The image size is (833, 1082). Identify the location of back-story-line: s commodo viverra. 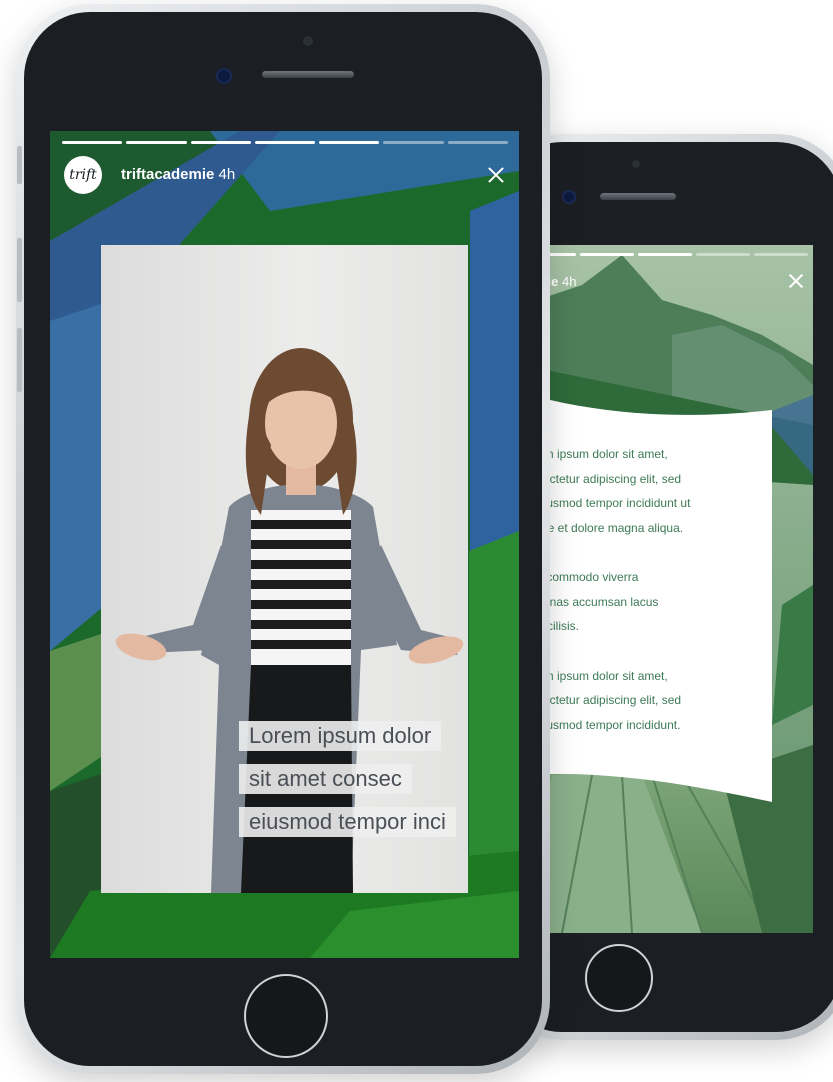
(588, 577).